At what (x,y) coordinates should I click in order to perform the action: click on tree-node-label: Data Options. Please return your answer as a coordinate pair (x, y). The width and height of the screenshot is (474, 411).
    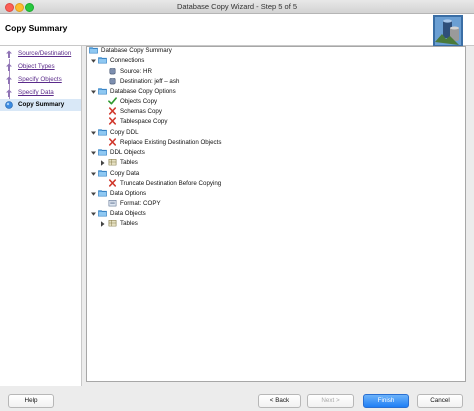
    Looking at the image, I should click on (128, 193).